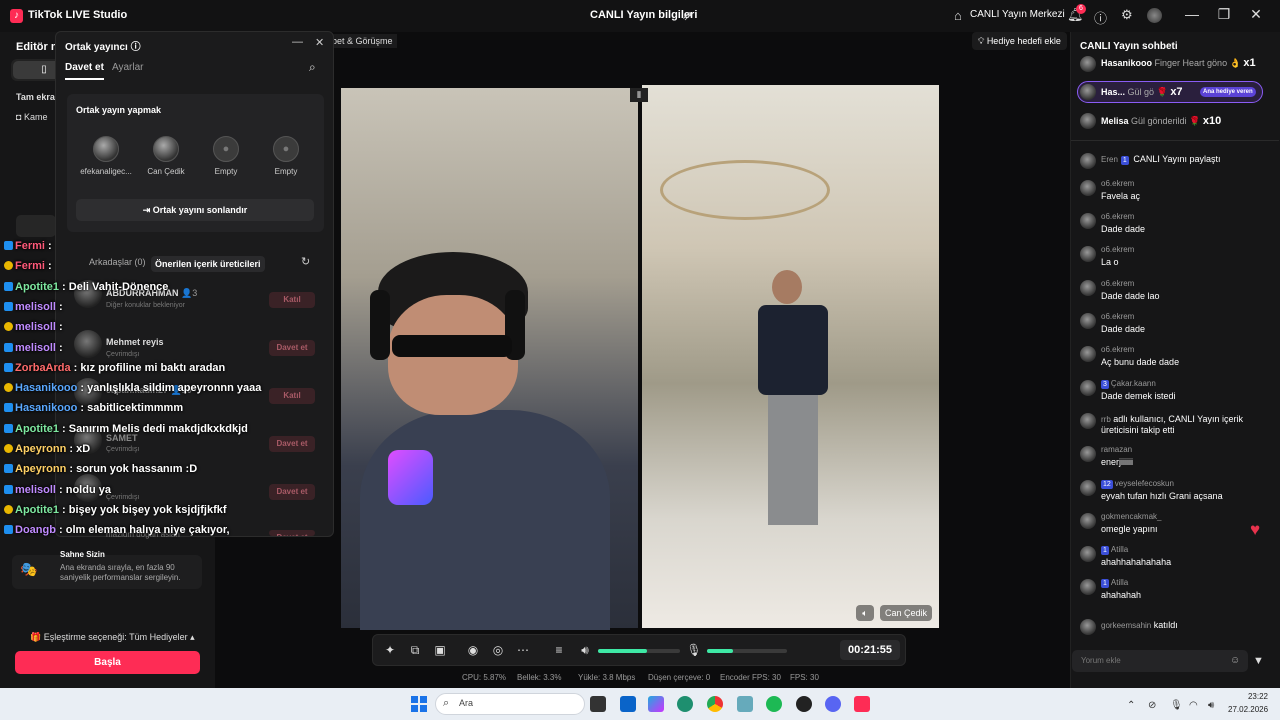 The width and height of the screenshot is (1280, 720). I want to click on gift-row: Melisa Gül gönderildi 🌹 x10, so click(1161, 125).